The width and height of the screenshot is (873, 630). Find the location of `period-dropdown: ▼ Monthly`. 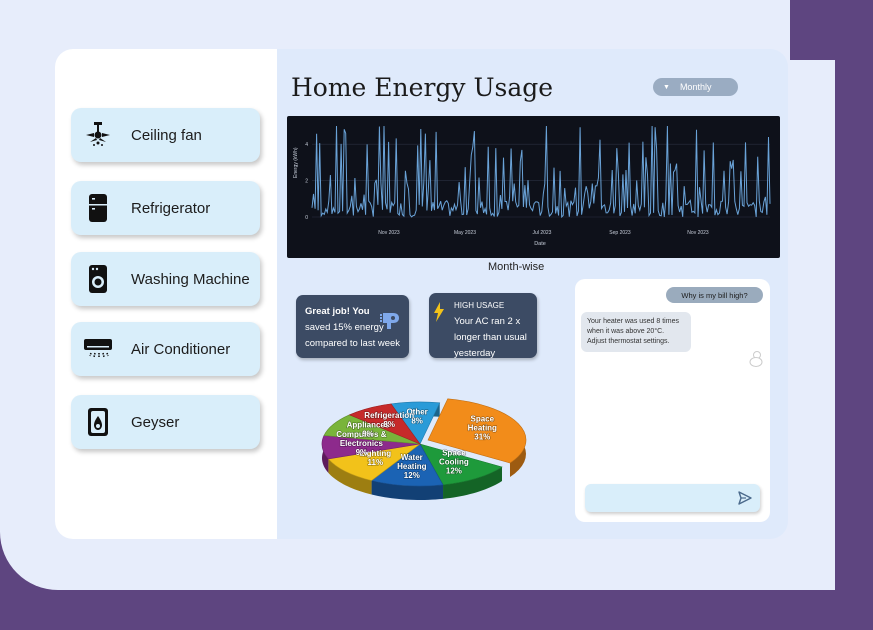

period-dropdown: ▼ Monthly is located at coordinates (695, 87).